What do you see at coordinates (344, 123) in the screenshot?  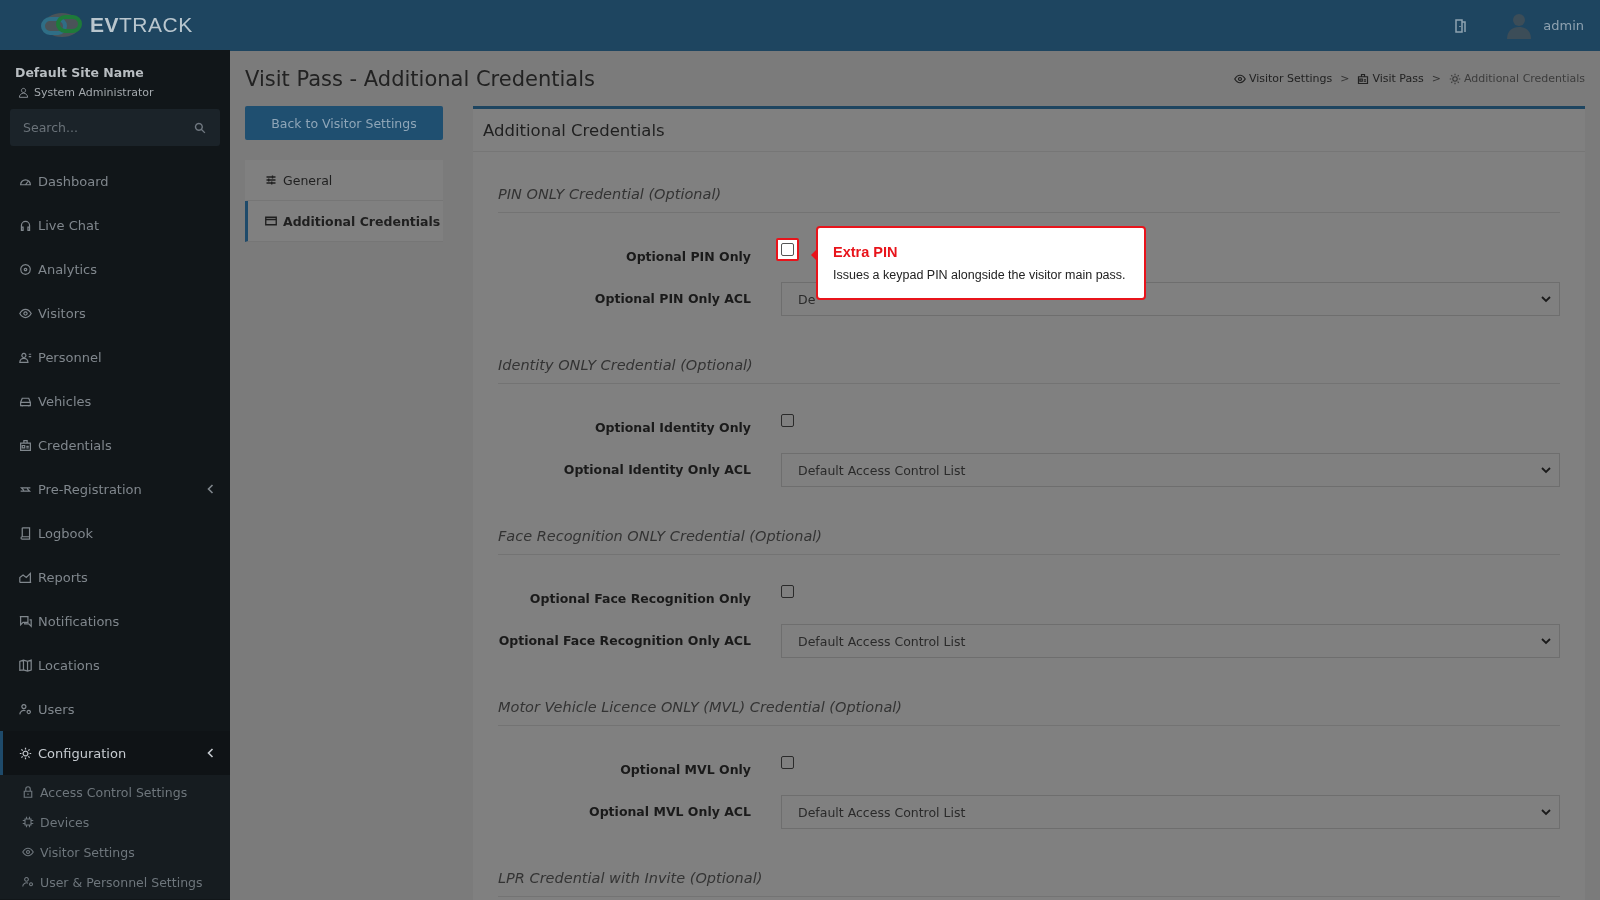 I see `back-button: Back to Visitor Settings` at bounding box center [344, 123].